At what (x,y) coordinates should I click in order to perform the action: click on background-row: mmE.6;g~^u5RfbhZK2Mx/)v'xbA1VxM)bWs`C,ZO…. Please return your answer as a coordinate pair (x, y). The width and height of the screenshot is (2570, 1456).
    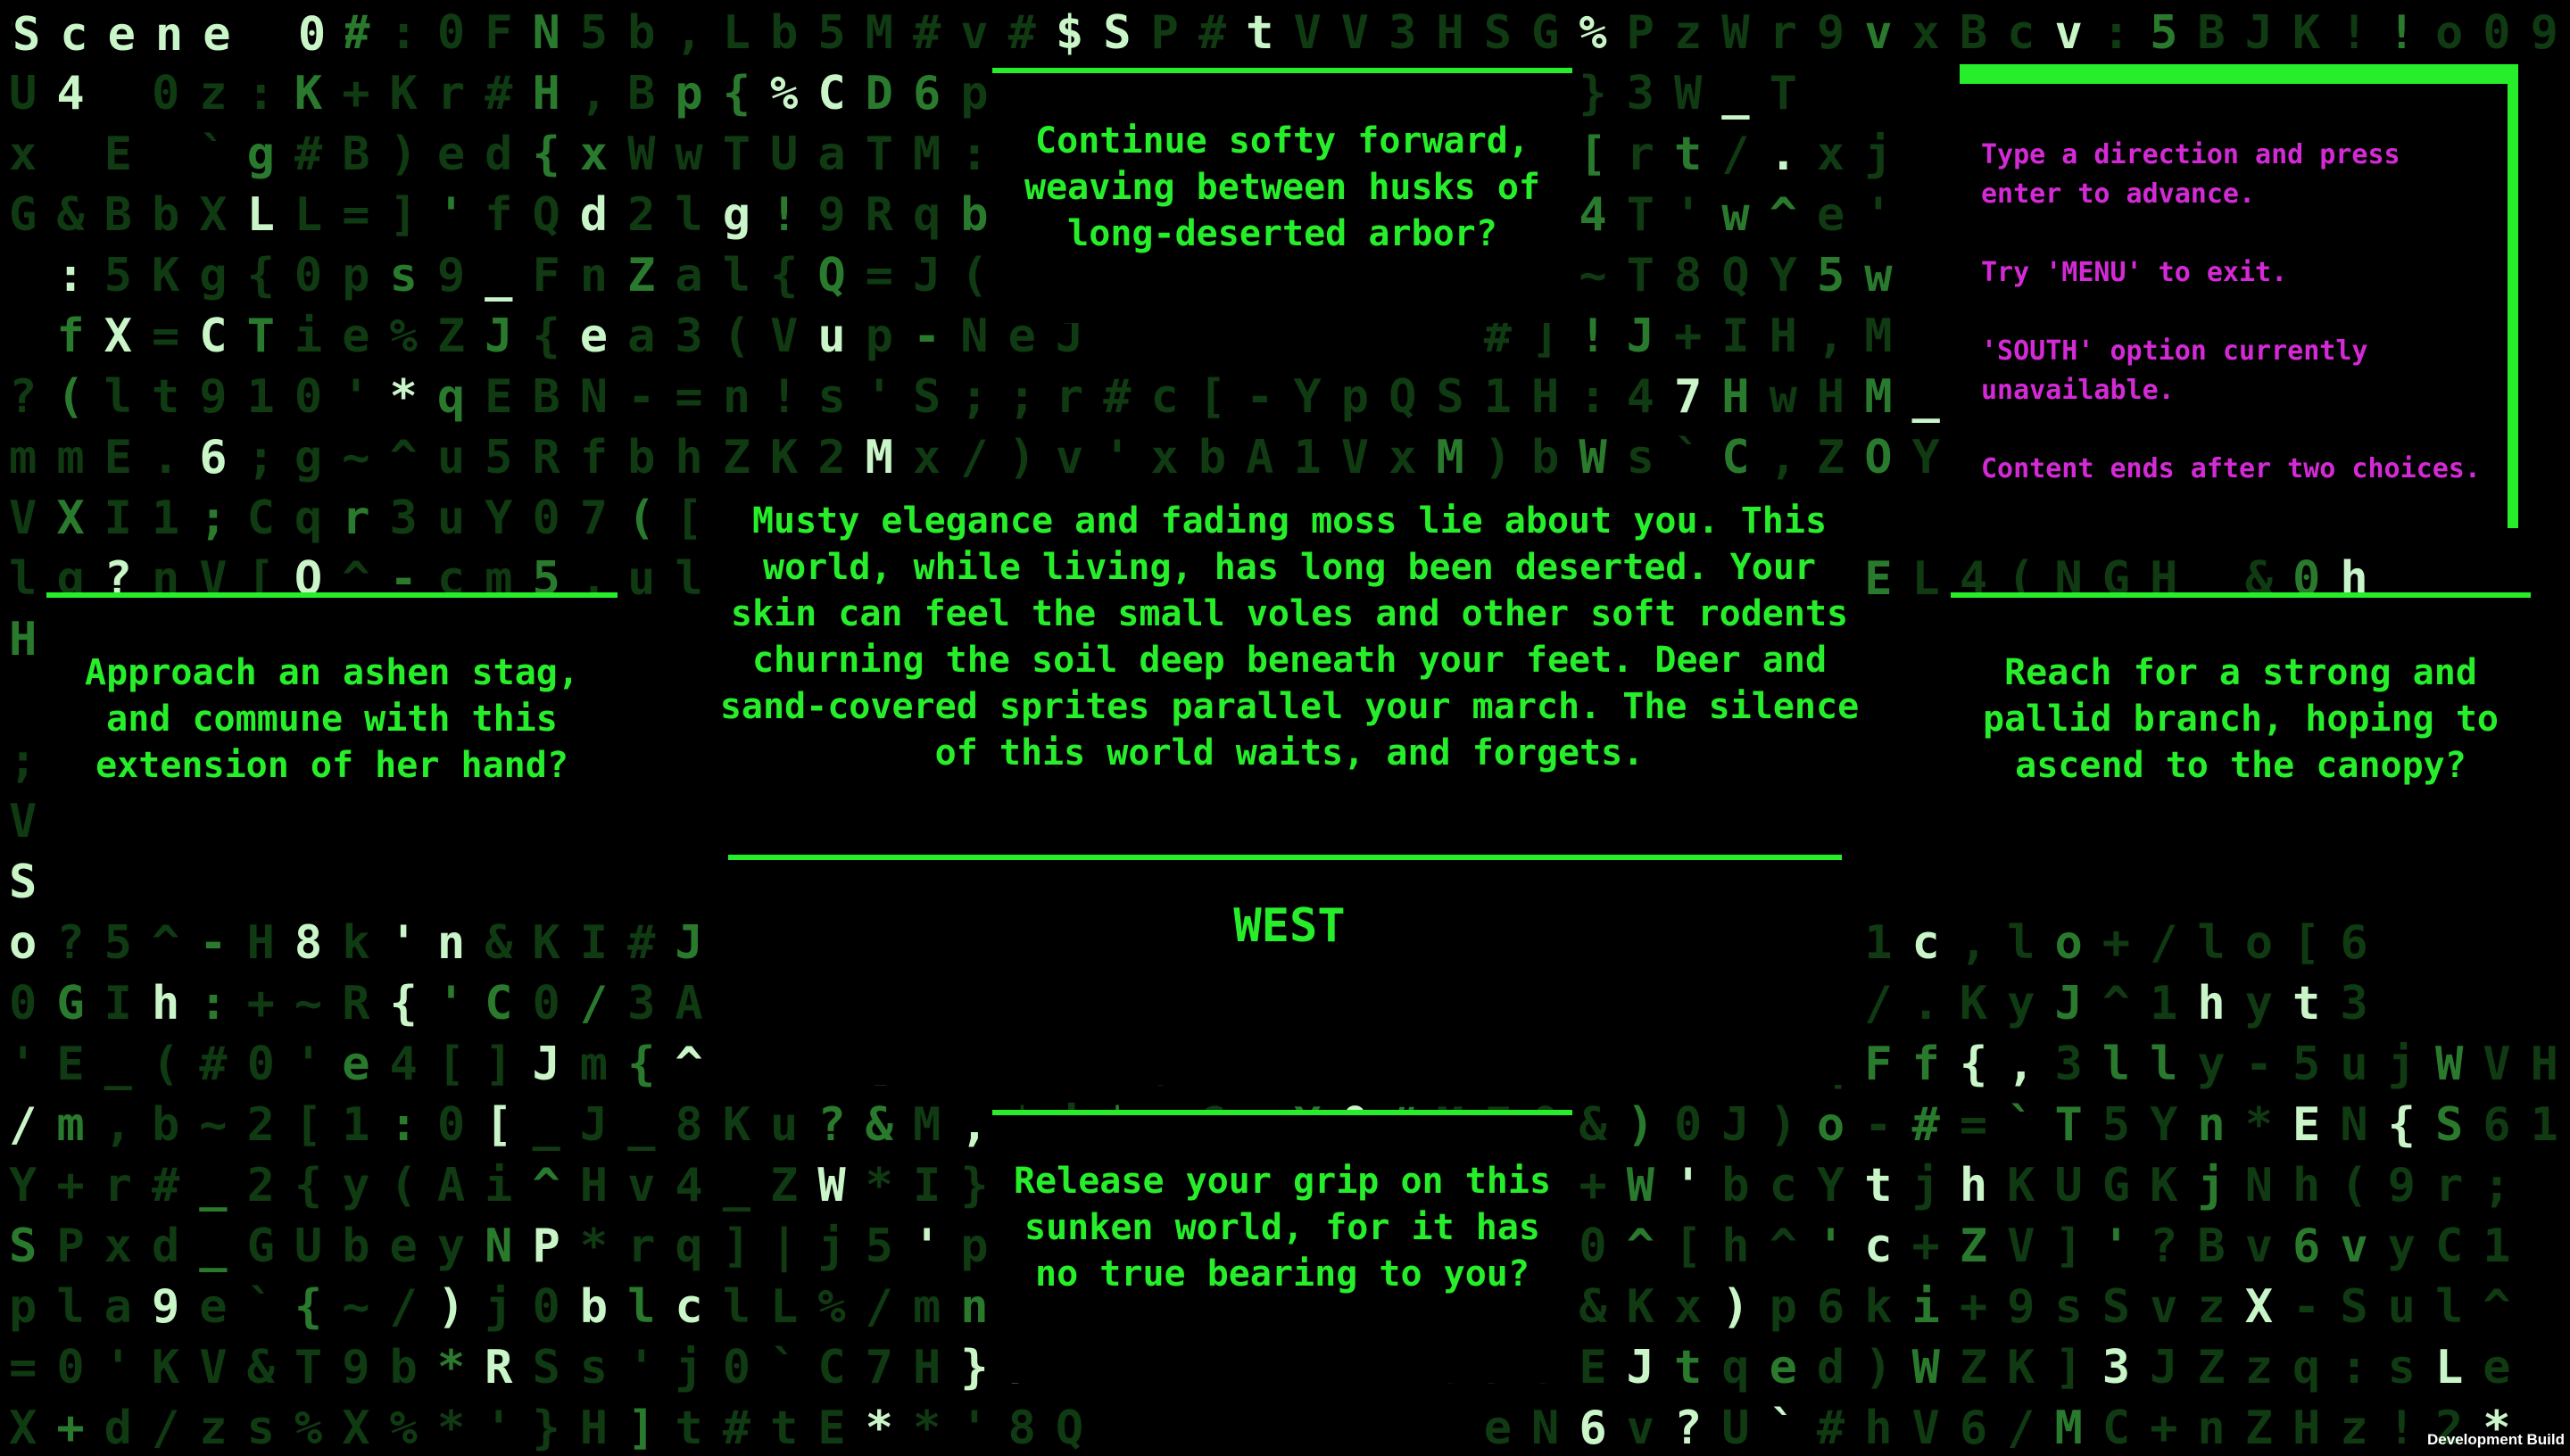
    Looking at the image, I should click on (1069, 458).